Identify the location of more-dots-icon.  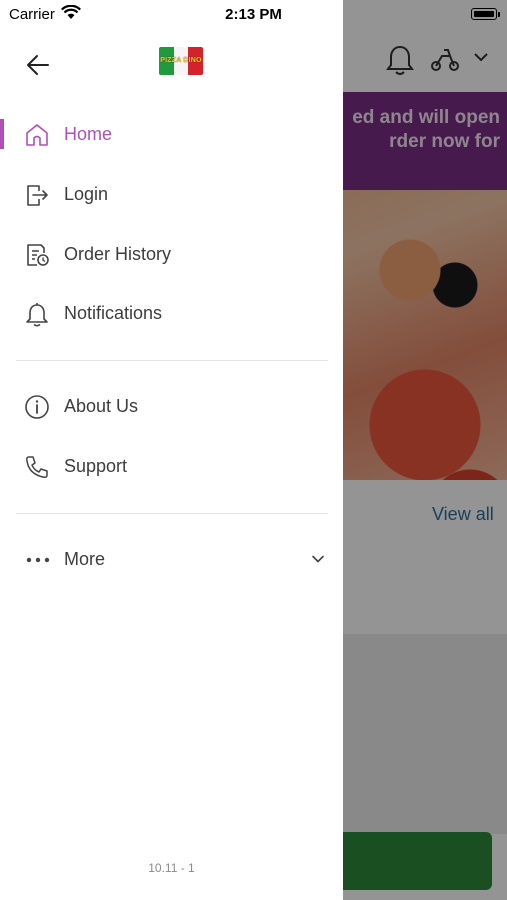
(38, 560).